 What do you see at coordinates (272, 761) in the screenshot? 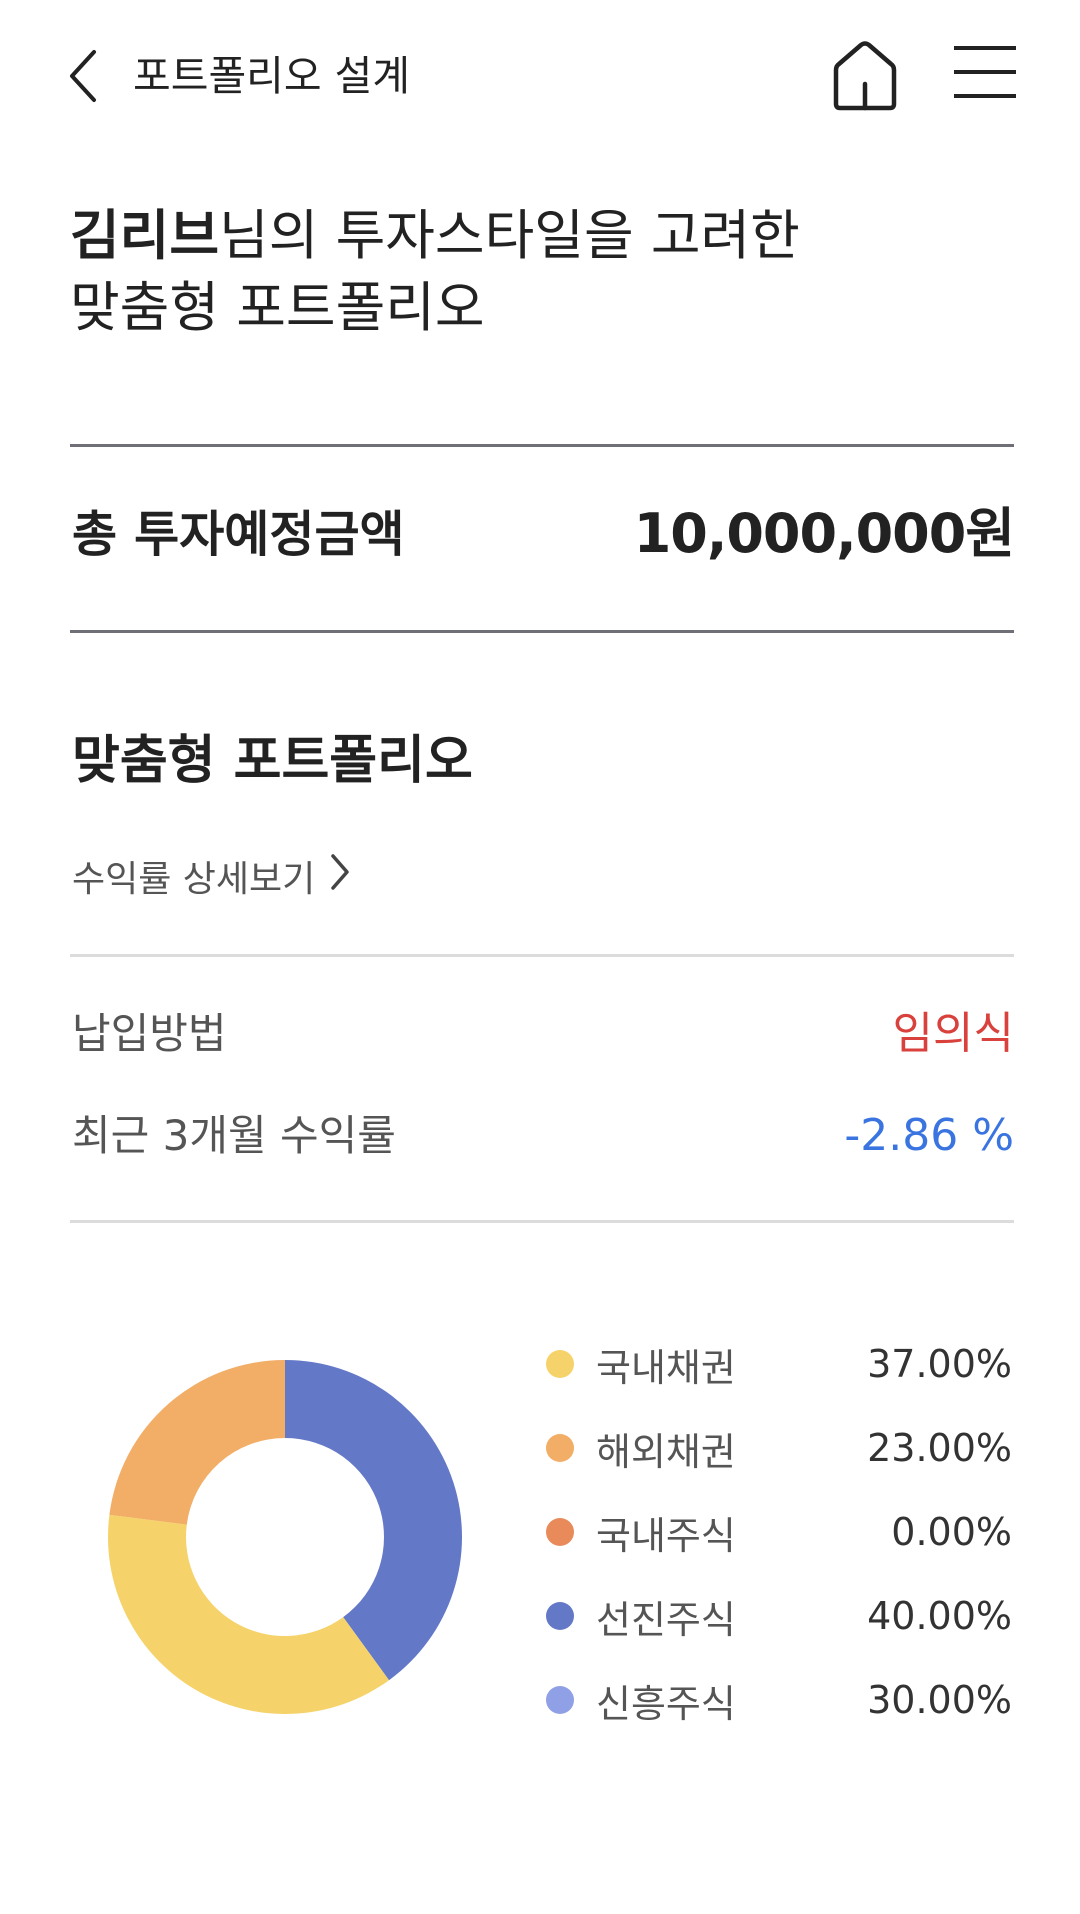
I see `section-title: 맞춤형 포트폴리오` at bounding box center [272, 761].